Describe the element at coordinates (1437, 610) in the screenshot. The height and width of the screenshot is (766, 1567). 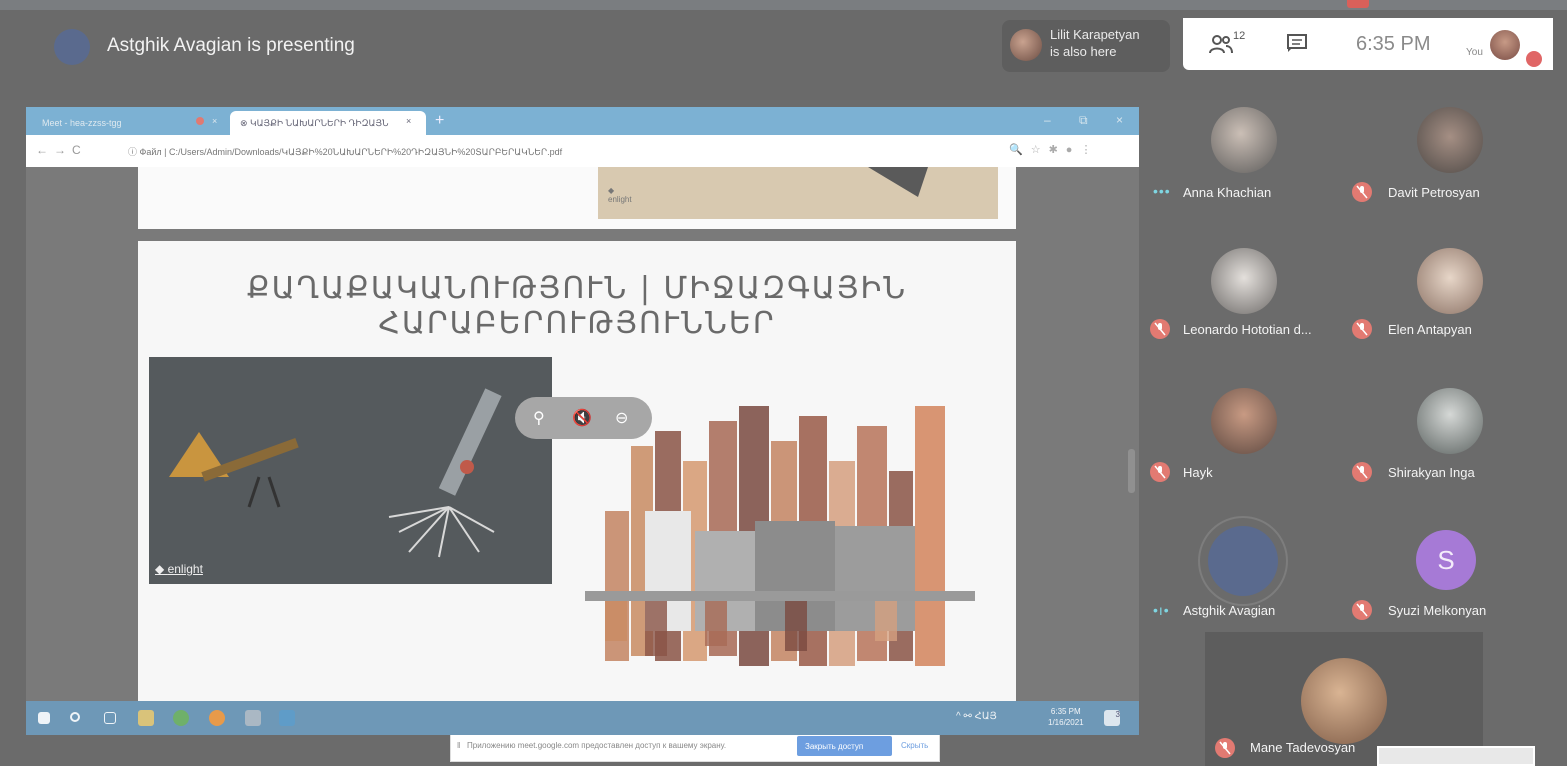
I see `participant-name: Syuzi Melkonyan` at that location.